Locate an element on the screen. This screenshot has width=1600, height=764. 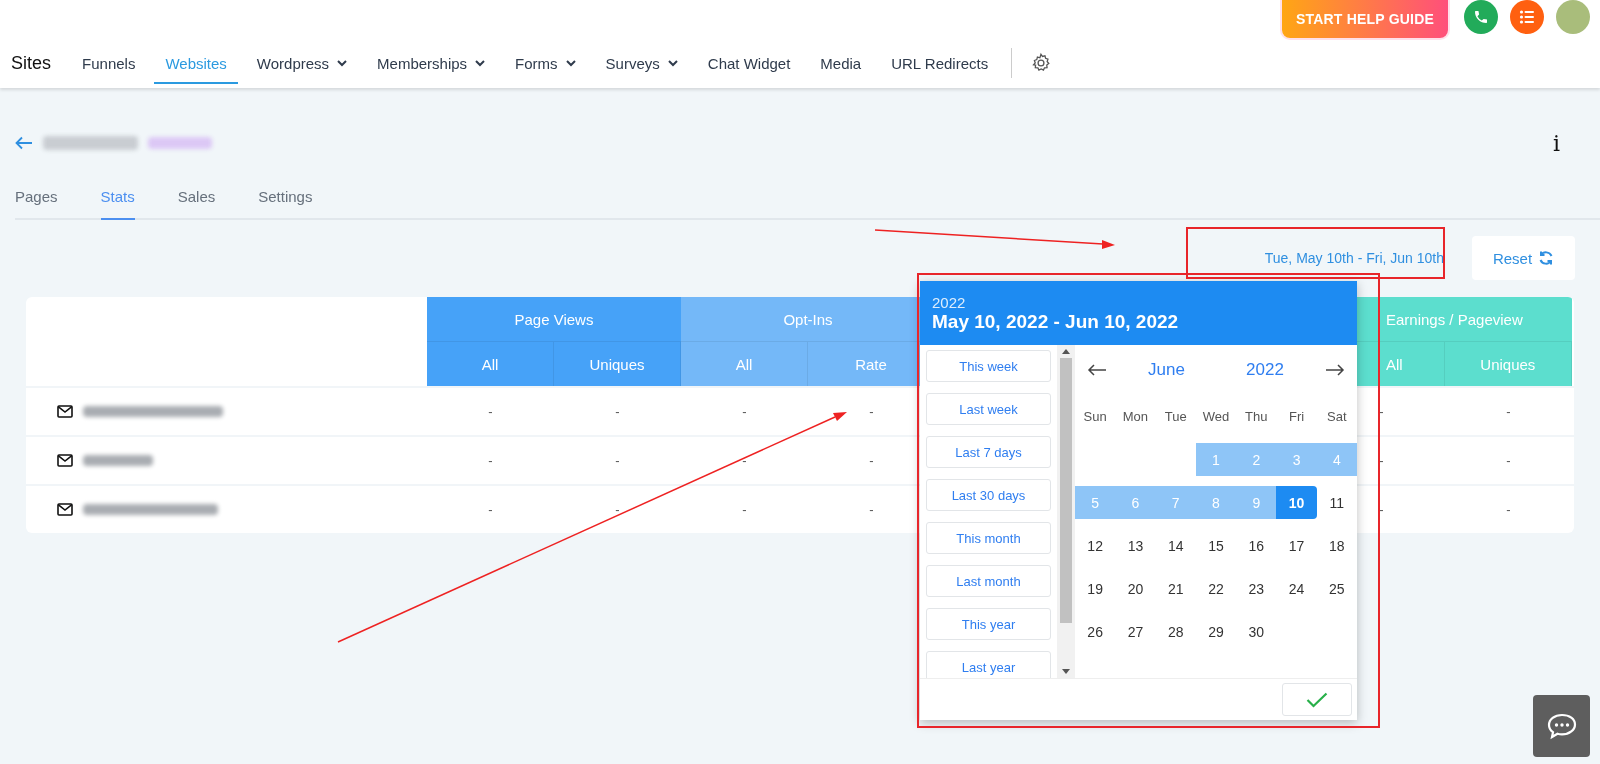
nav-item: Wordpress is located at coordinates (302, 61).